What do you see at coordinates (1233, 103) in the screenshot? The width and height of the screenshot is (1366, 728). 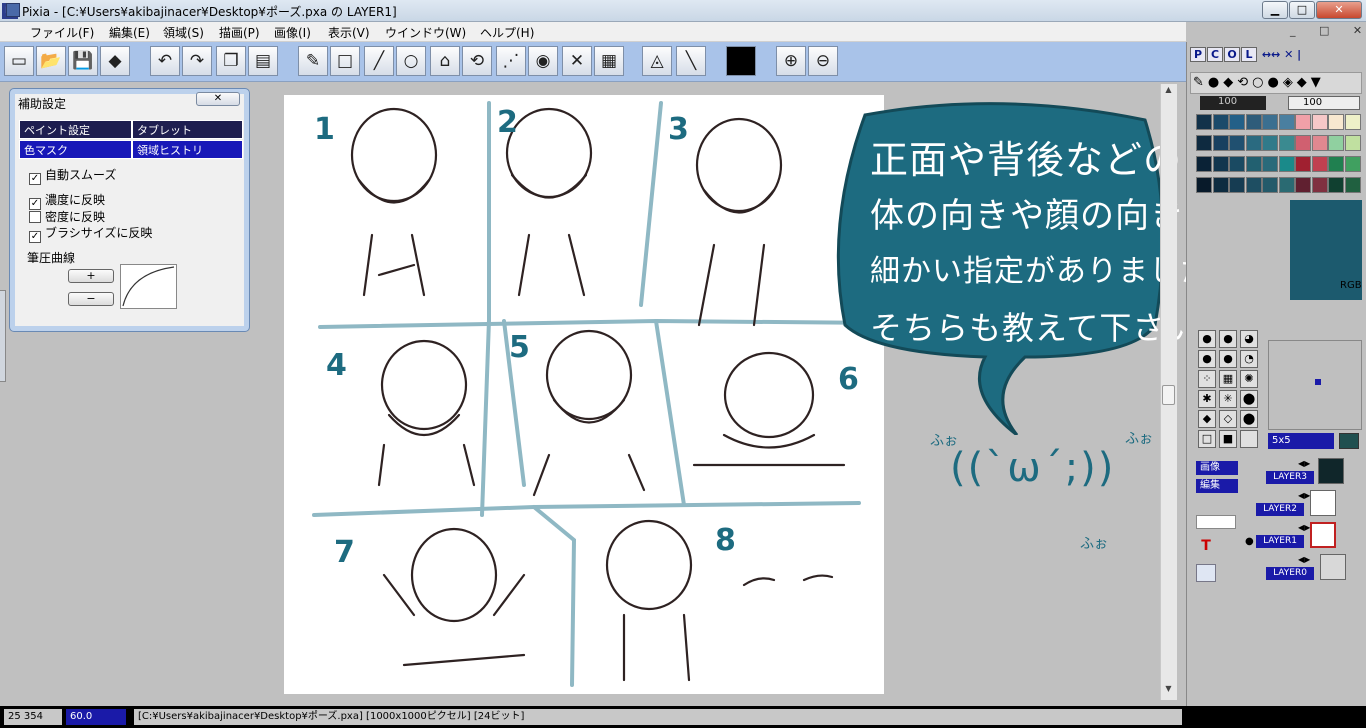 I see `density-value: 100` at bounding box center [1233, 103].